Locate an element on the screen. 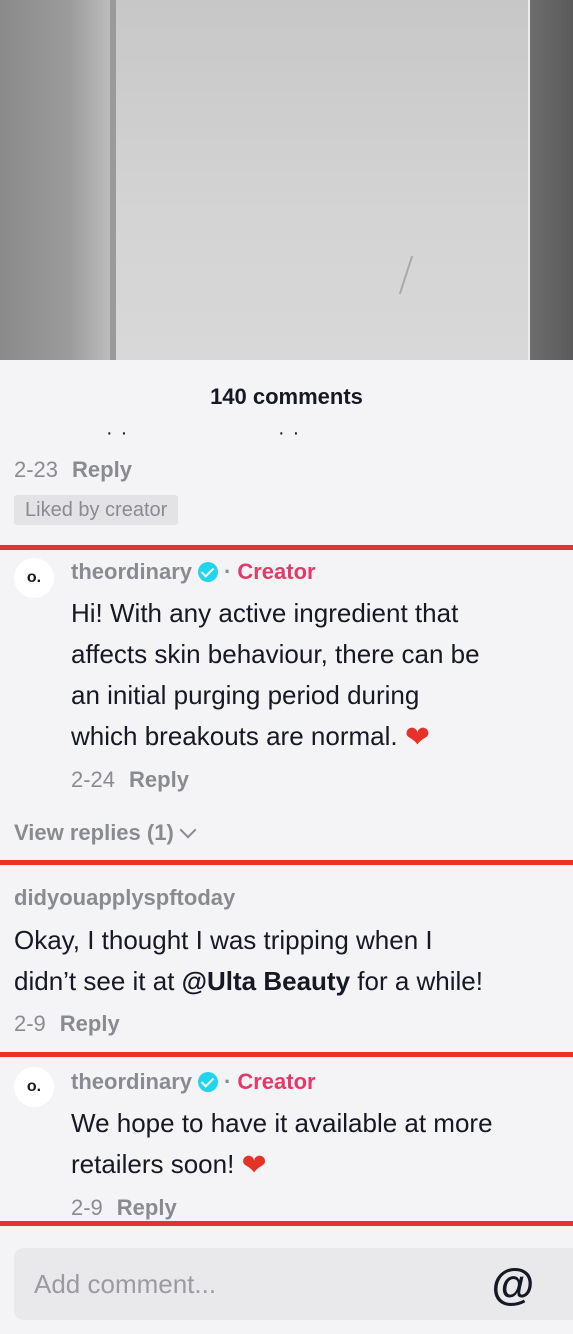 The image size is (573, 1334). comment-line: Okay, I thought I was tripping when I is located at coordinates (223, 940).